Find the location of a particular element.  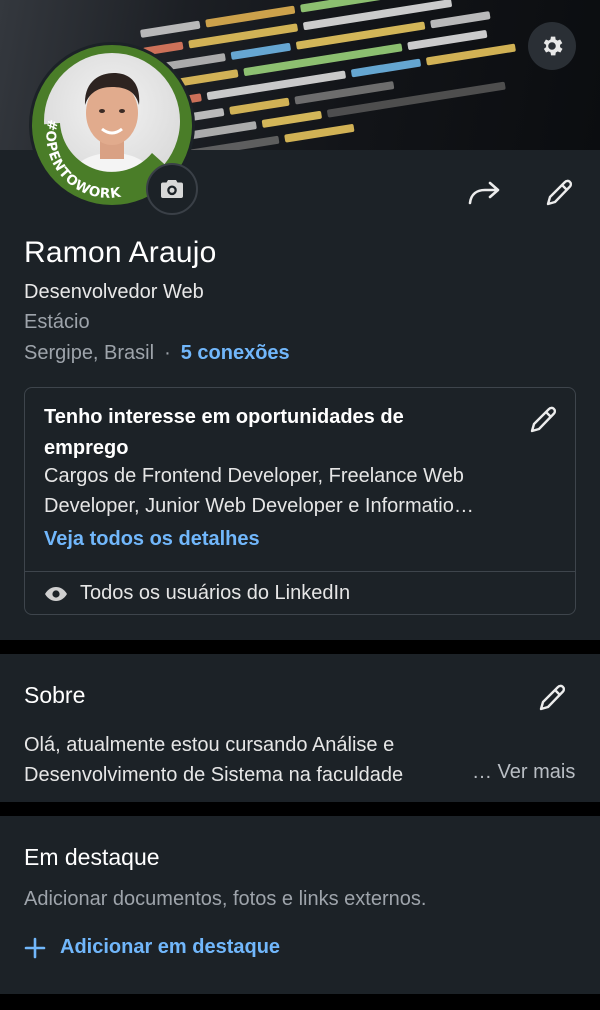

camera-icon is located at coordinates (172, 189).